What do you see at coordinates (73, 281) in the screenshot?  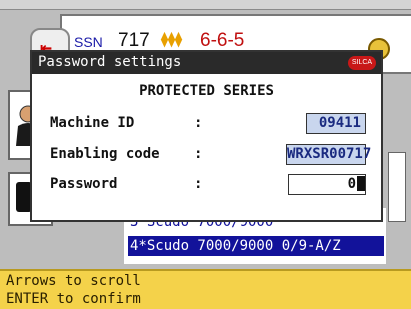 I see `status-hint-scroll: Arrows to scroll` at bounding box center [73, 281].